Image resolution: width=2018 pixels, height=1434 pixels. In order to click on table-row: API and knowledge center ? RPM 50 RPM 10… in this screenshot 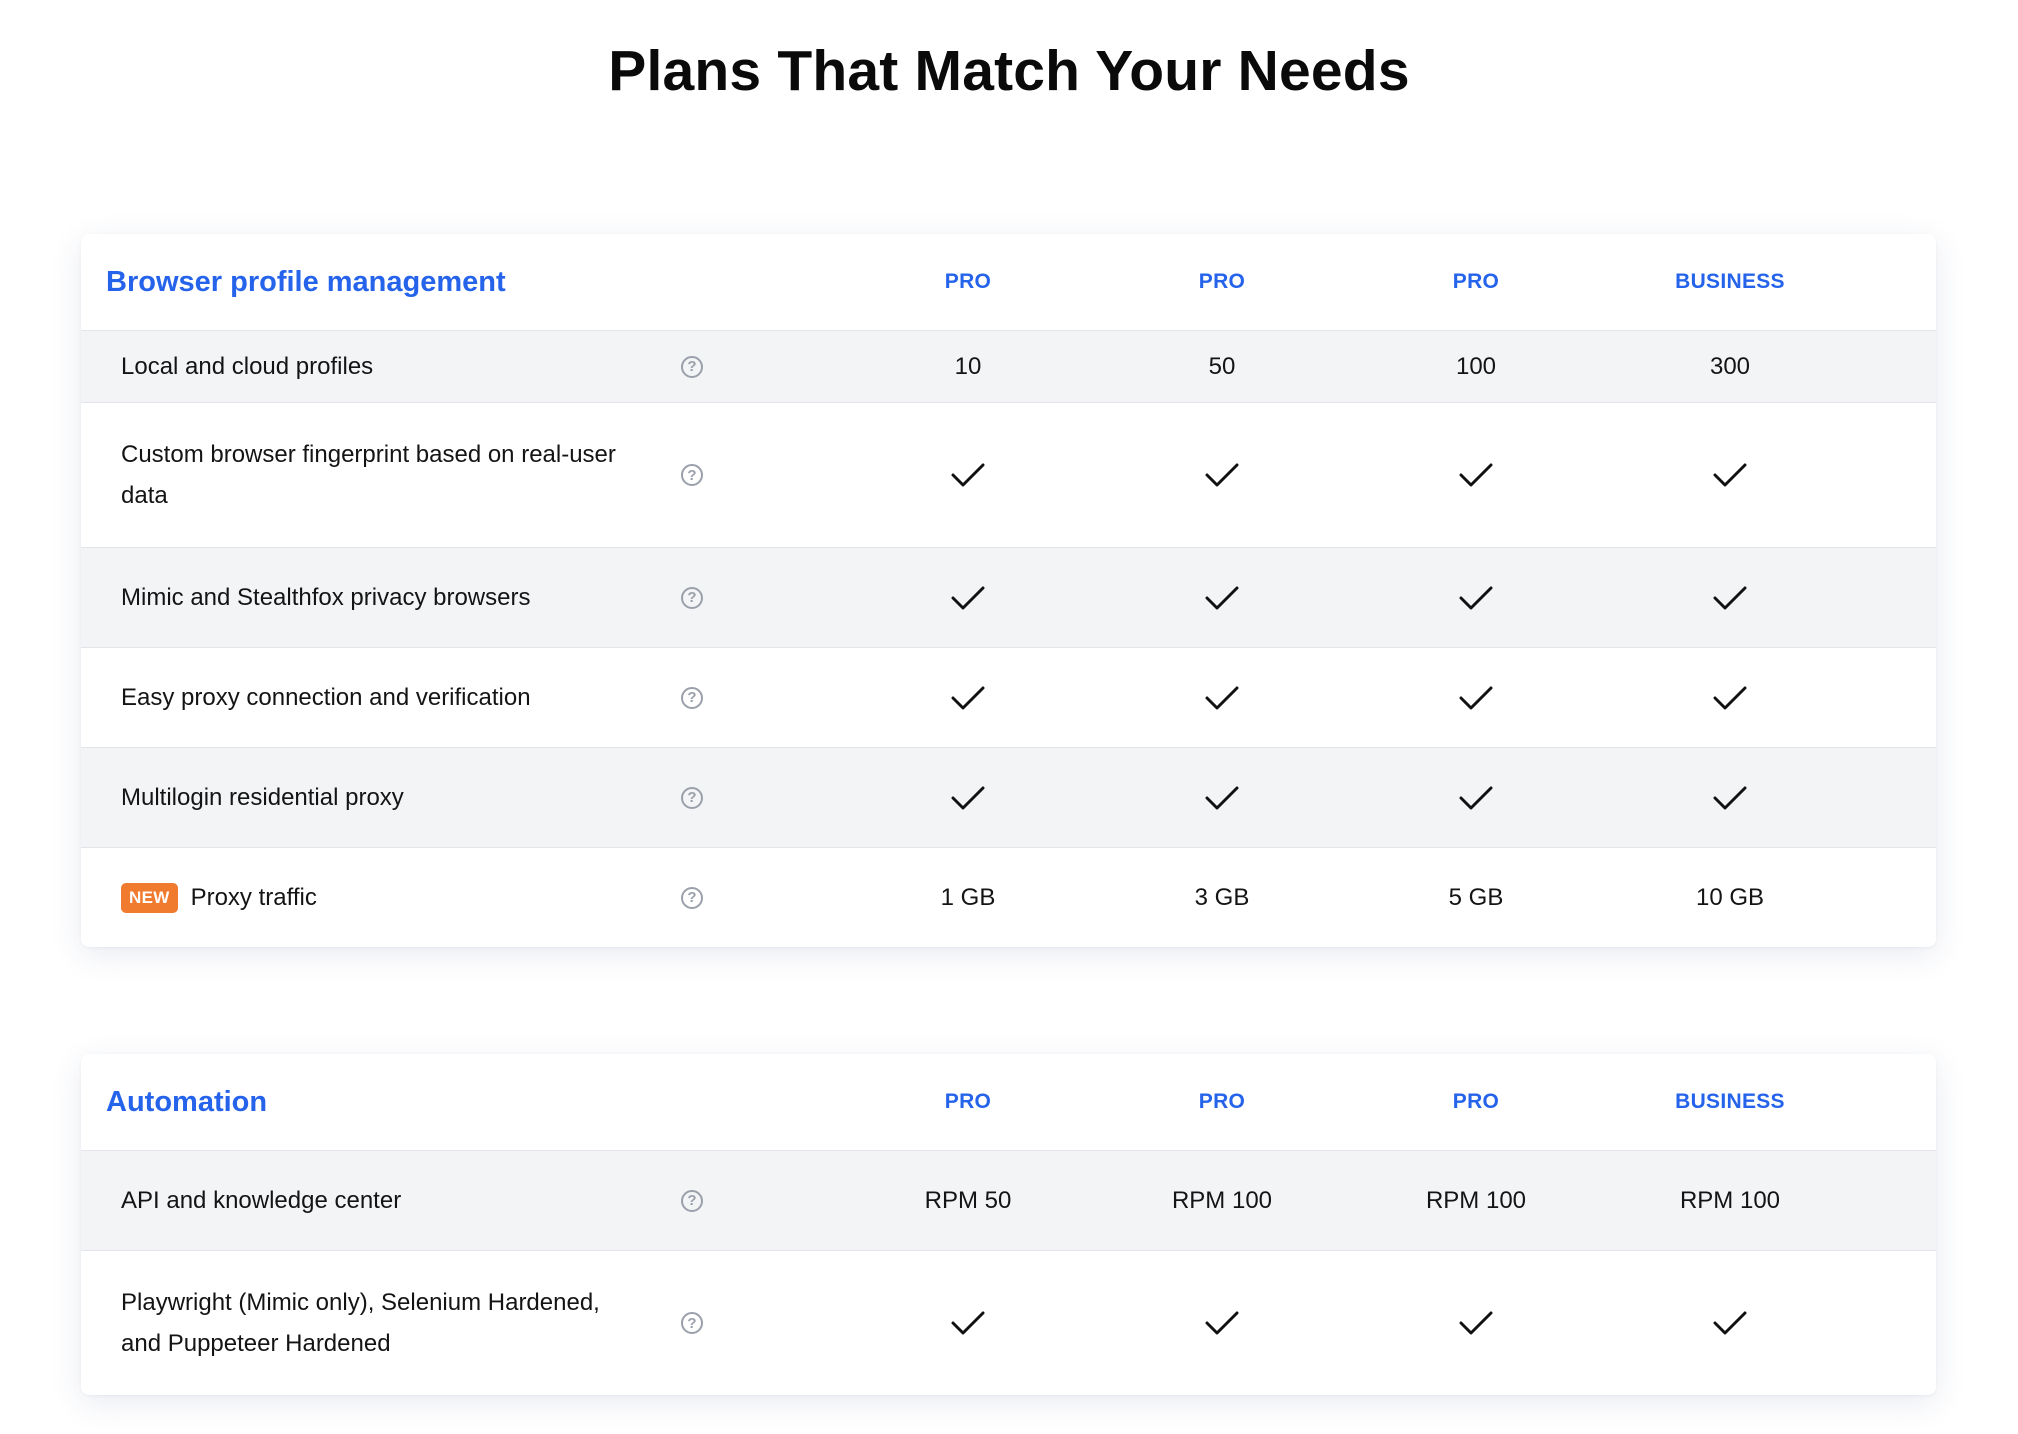, I will do `click(1008, 1200)`.